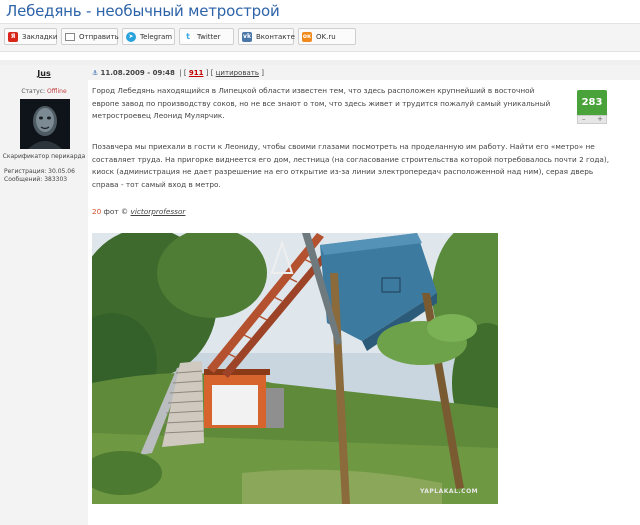  What do you see at coordinates (99, 37) in the screenshot?
I see `send-label: Отправить` at bounding box center [99, 37].